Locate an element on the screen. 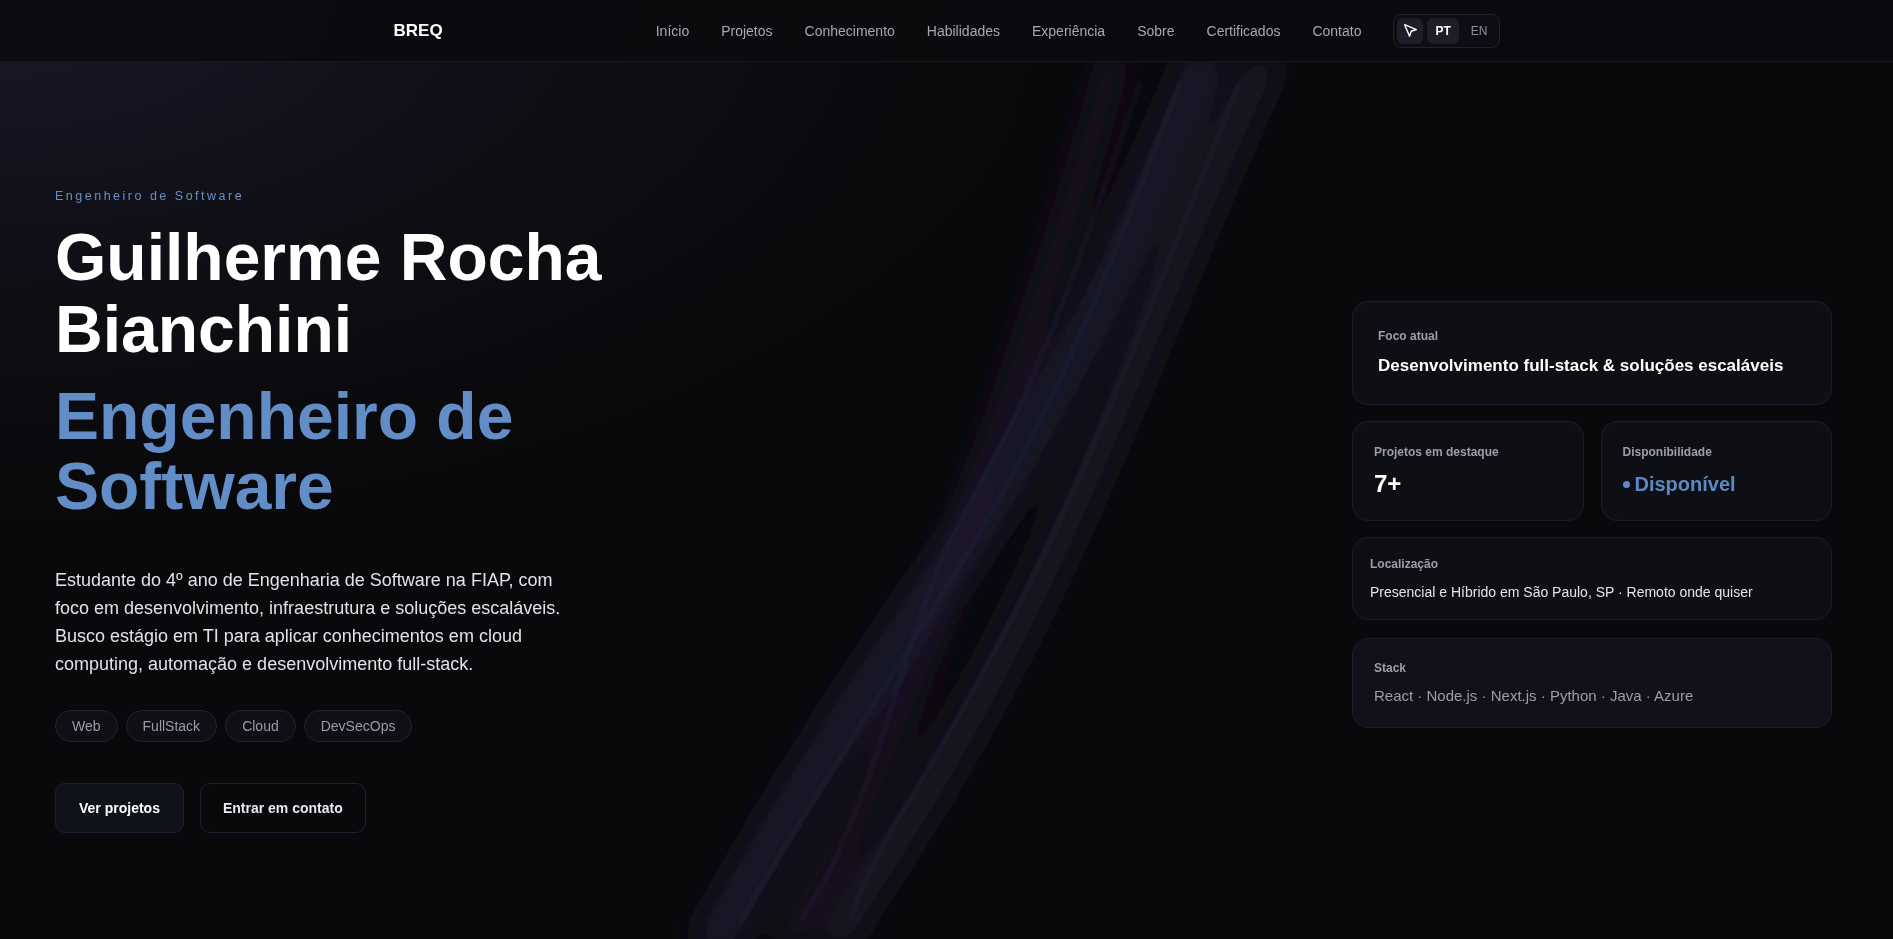  nav-link: Sobre is located at coordinates (1156, 30).